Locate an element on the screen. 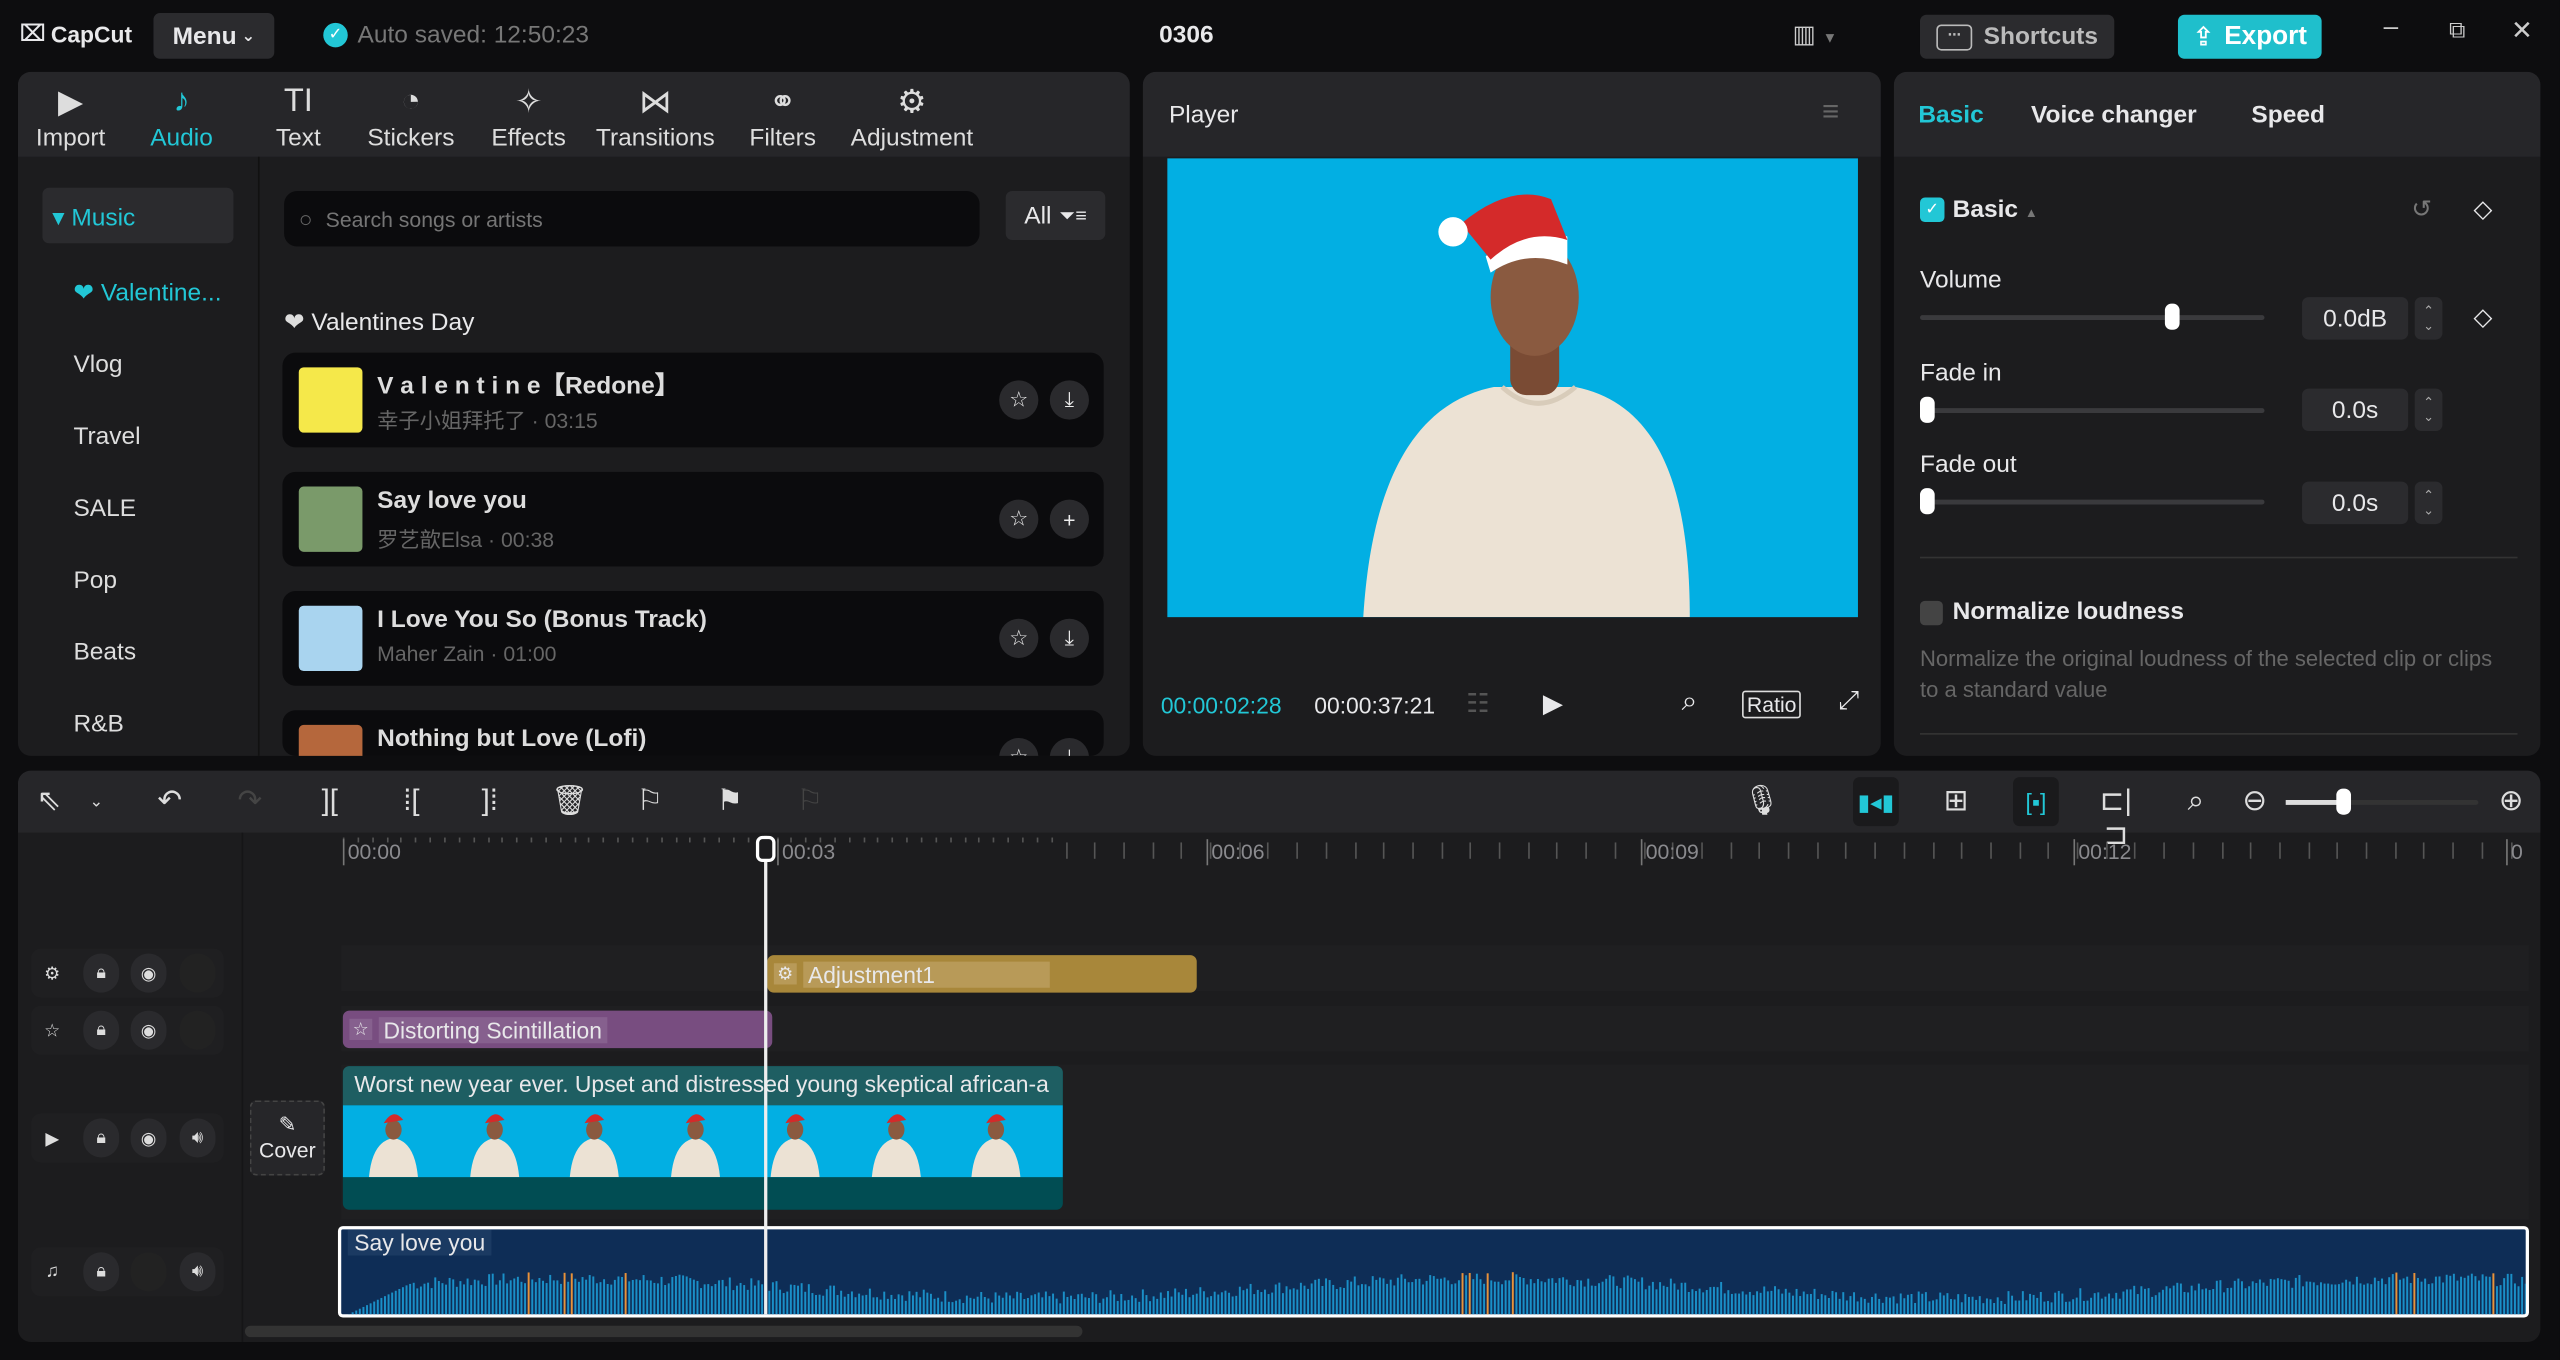 This screenshot has width=2560, height=1360. remove-marker-icon: ⚐ is located at coordinates (809, 801).